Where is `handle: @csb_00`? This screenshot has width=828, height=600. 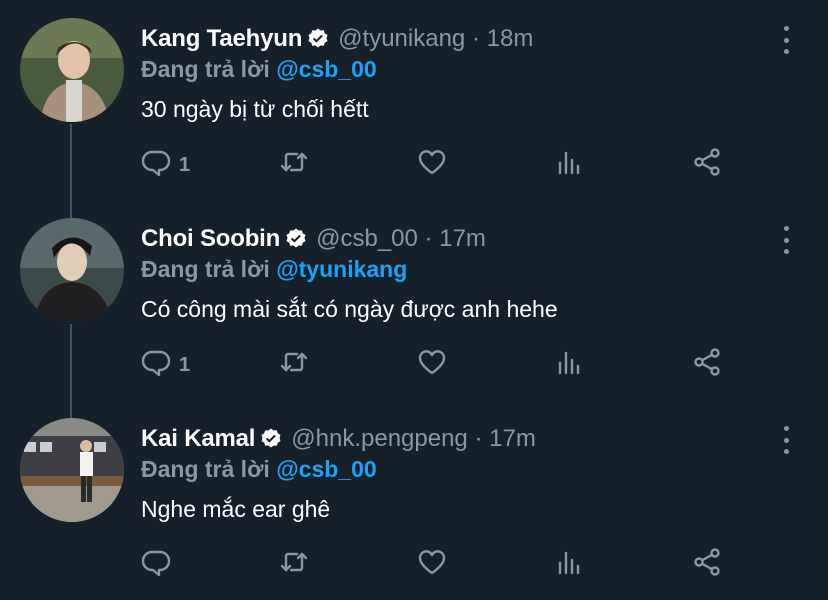 handle: @csb_00 is located at coordinates (367, 238).